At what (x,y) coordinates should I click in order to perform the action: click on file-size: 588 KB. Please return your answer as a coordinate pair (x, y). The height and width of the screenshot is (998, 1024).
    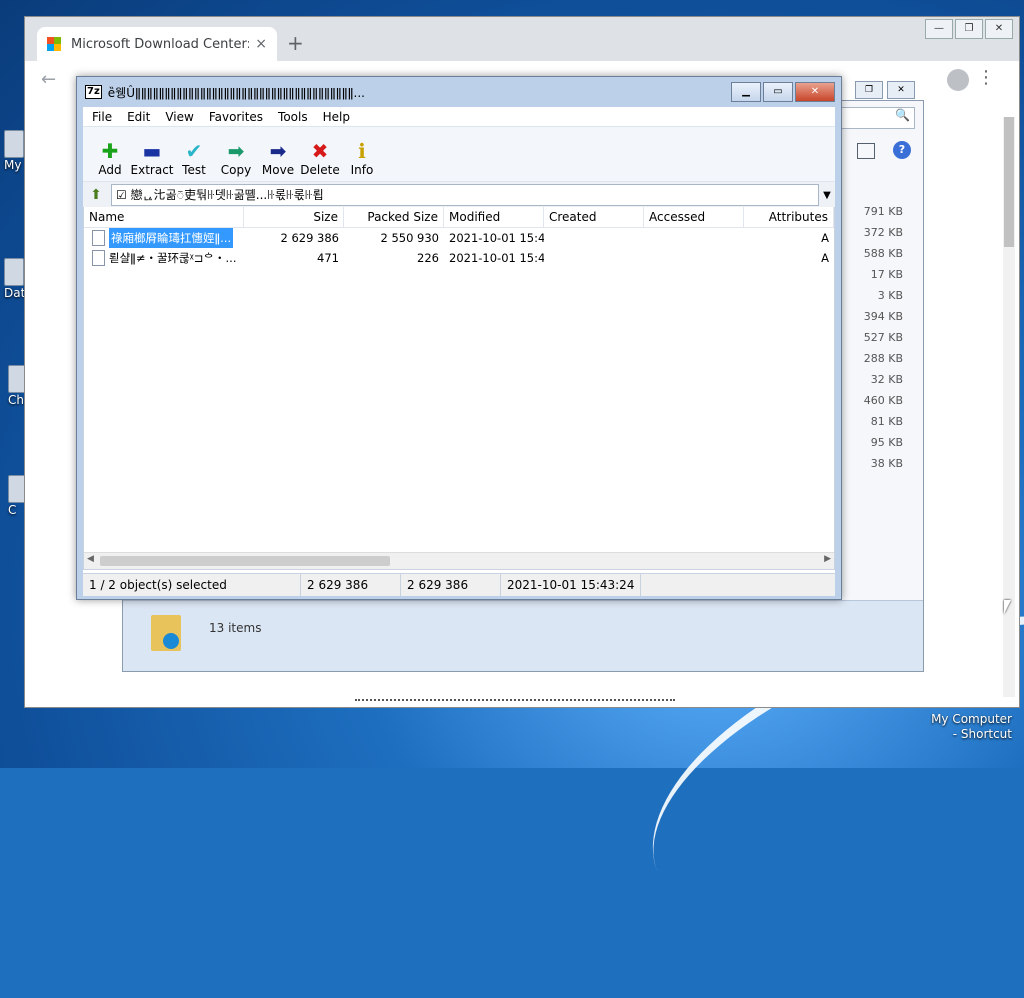
    Looking at the image, I should click on (883, 253).